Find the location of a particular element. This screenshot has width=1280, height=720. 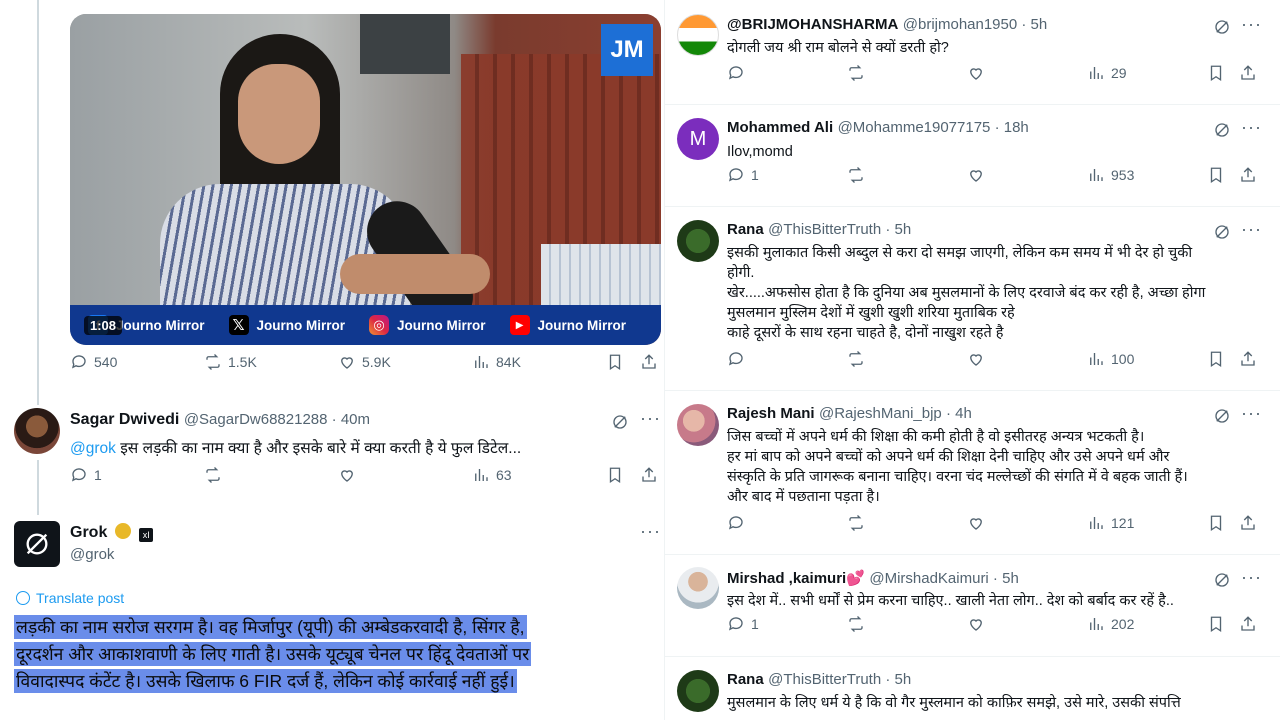

views-button: 121 is located at coordinates (1110, 523).